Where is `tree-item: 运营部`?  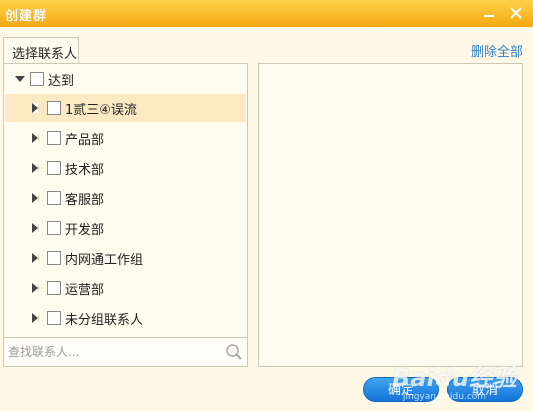 tree-item: 运营部 is located at coordinates (125, 288).